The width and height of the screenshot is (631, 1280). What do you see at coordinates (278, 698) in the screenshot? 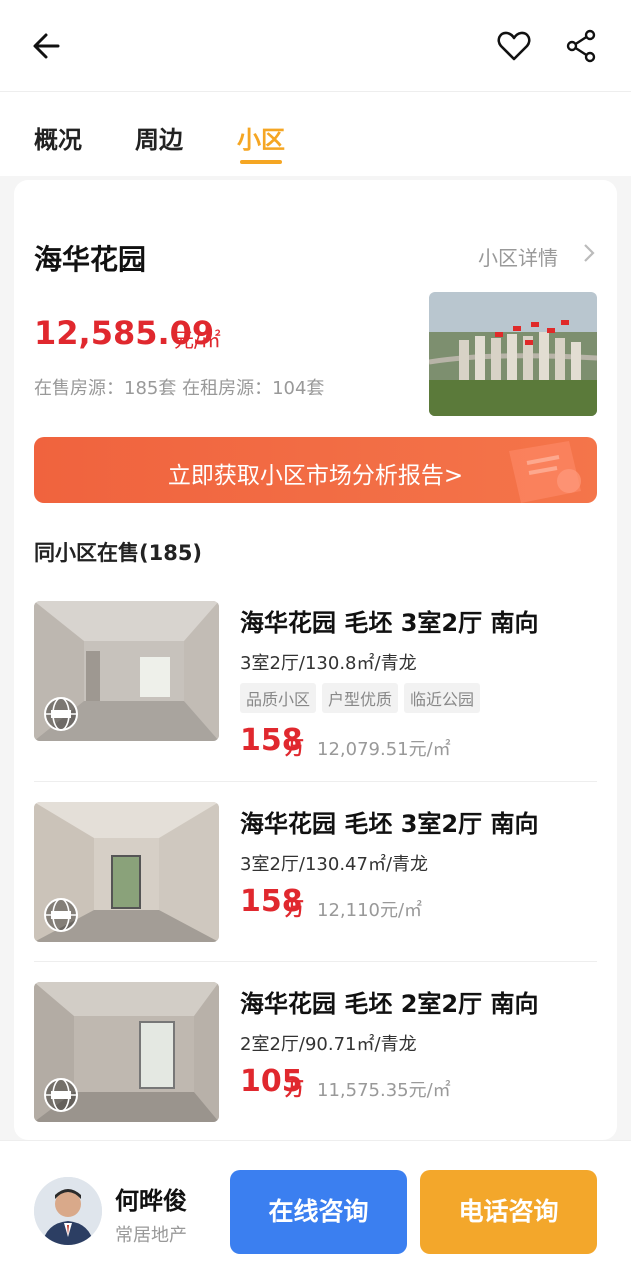
I see `listing-tag: 品质小区` at bounding box center [278, 698].